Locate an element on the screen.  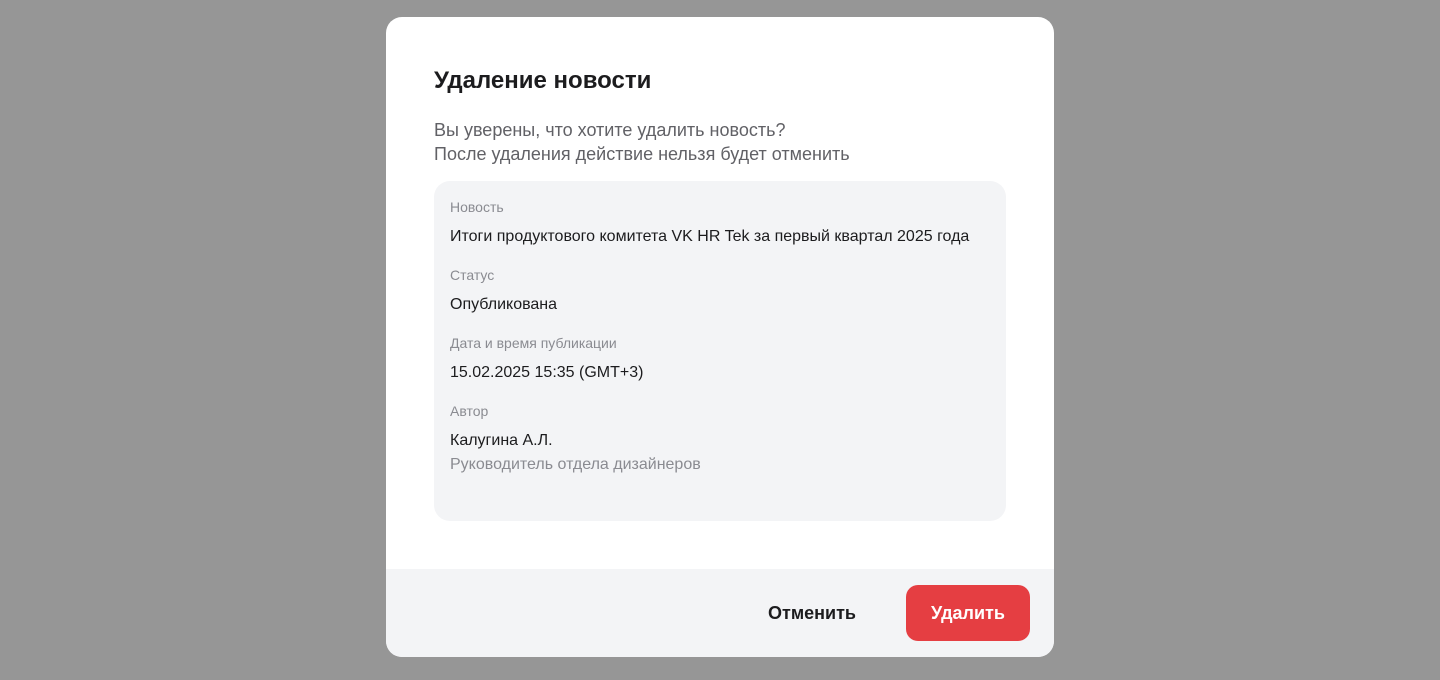
status-field: Статус Опубликована is located at coordinates (720, 291).